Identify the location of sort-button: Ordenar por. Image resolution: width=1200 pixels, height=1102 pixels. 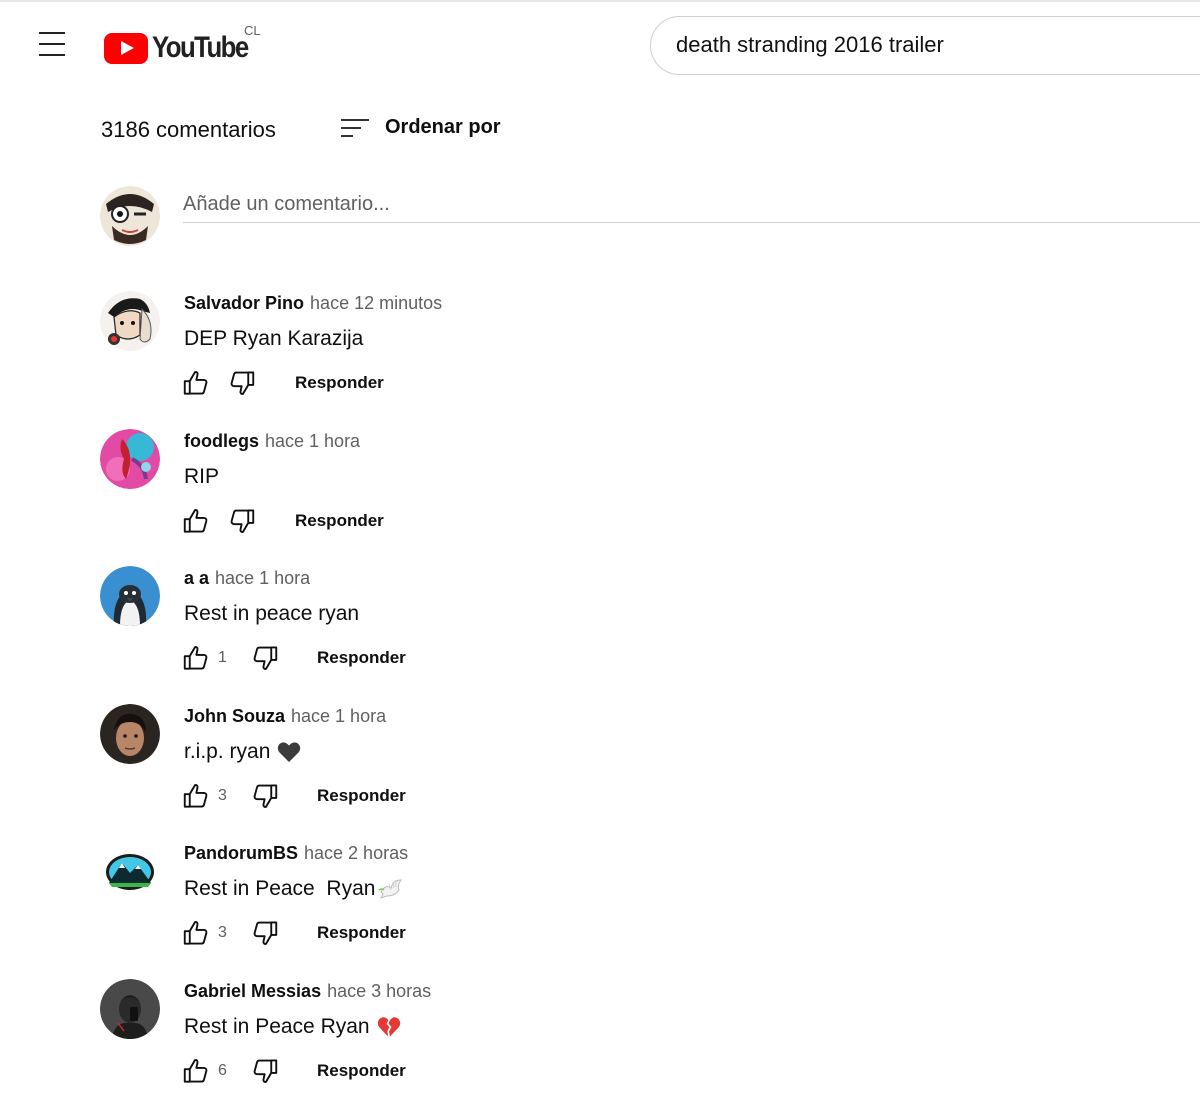
(421, 127).